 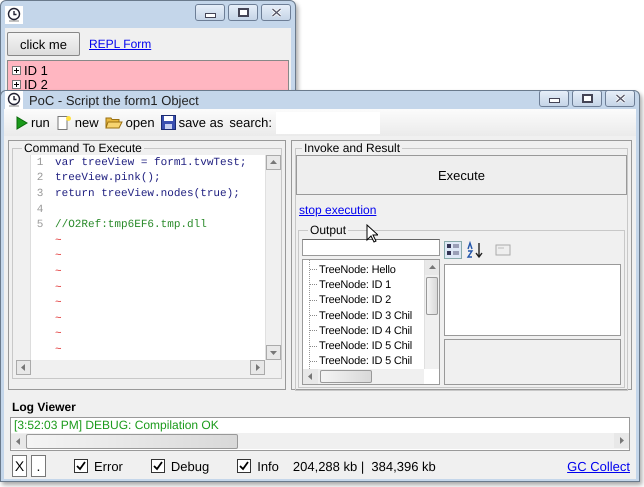 I want to click on tree-node: TreeNode: Hello, so click(x=367, y=270).